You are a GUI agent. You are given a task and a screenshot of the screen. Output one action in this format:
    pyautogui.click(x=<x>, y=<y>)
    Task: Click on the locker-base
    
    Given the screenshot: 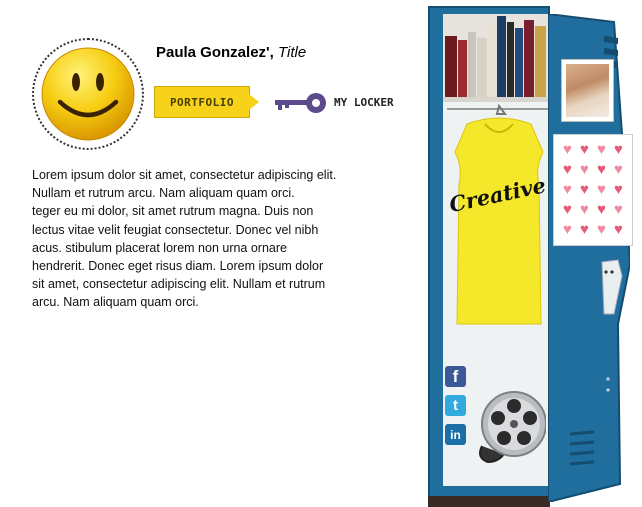 What is the action you would take?
    pyautogui.click(x=489, y=501)
    